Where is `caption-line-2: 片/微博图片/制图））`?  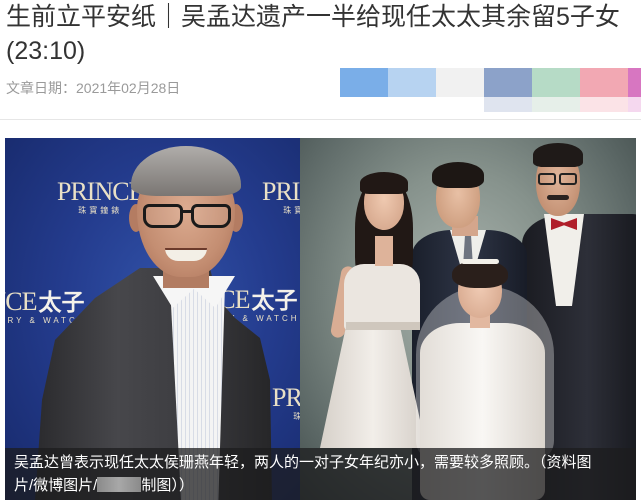 caption-line-2: 片/微博图片/制图）） is located at coordinates (104, 486).